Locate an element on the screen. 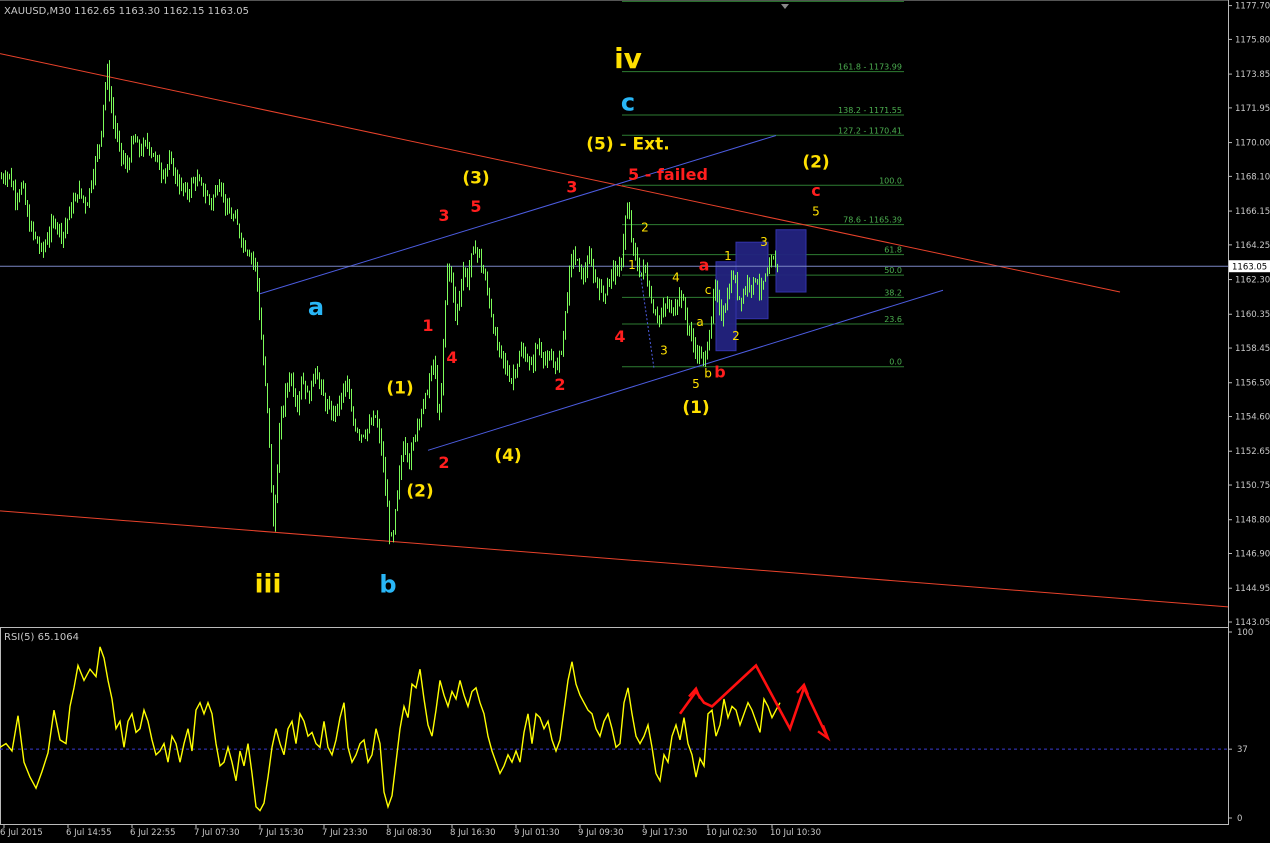  fib-level-label: 138.2 - 1171.55 is located at coordinates (870, 110).